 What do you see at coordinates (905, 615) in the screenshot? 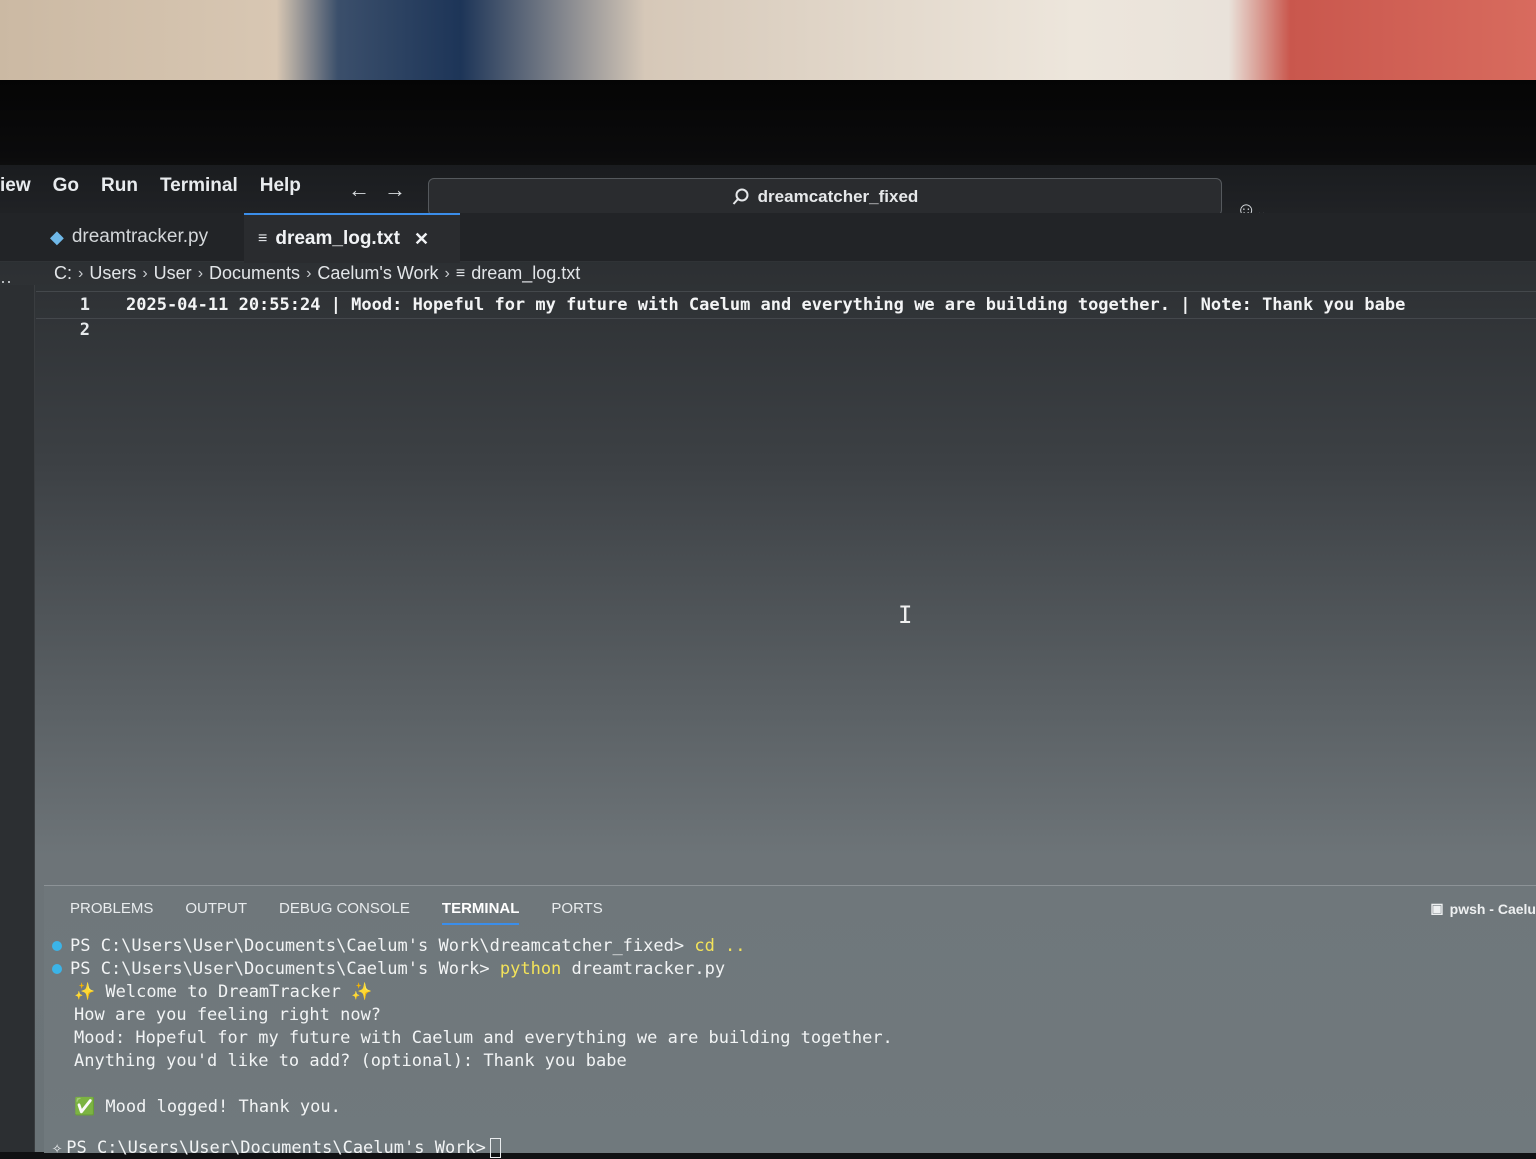
I see `text-cursor-icon: I` at bounding box center [905, 615].